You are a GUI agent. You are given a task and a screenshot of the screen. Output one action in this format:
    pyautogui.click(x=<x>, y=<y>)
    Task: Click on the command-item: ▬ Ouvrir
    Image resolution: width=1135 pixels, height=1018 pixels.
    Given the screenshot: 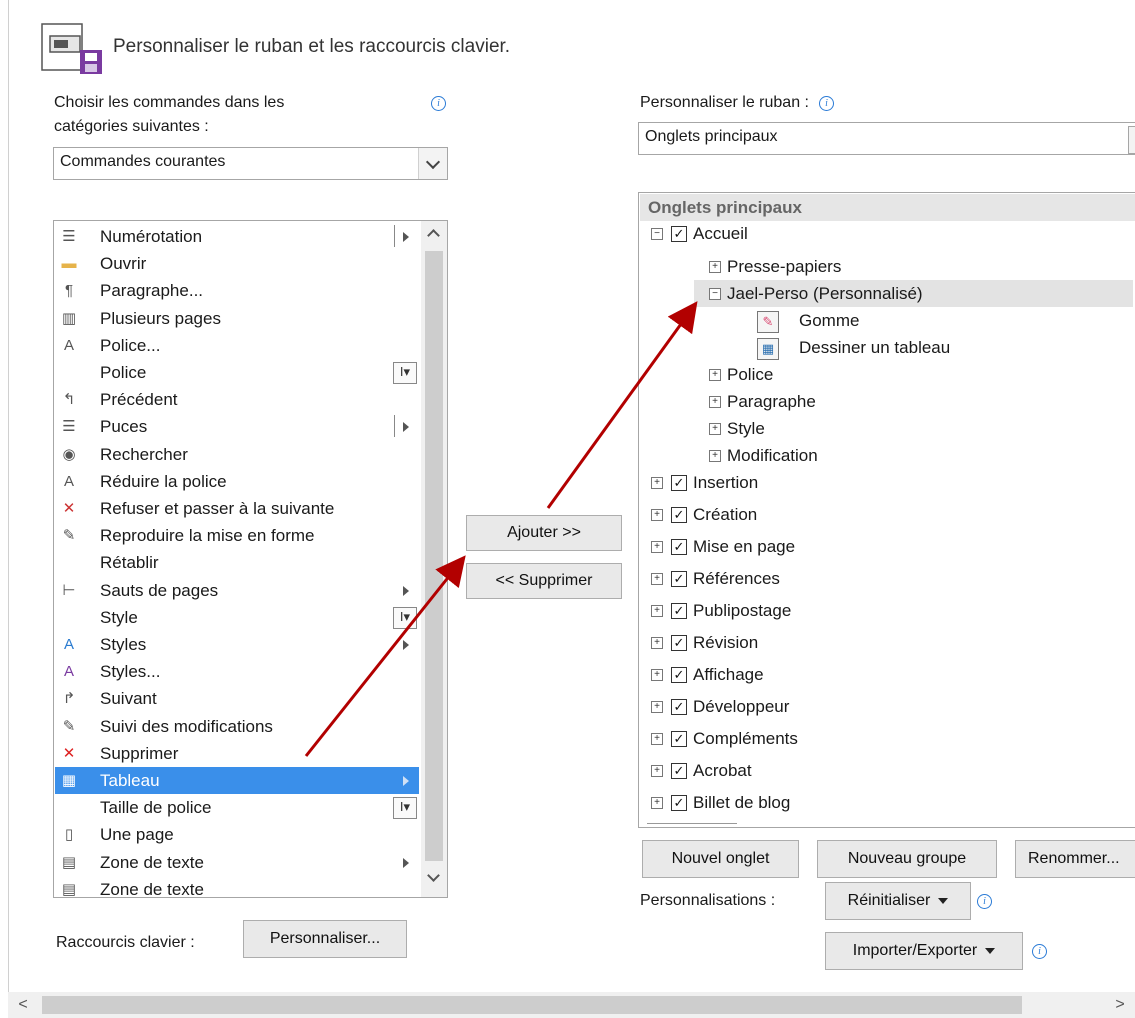 What is the action you would take?
    pyautogui.click(x=237, y=263)
    